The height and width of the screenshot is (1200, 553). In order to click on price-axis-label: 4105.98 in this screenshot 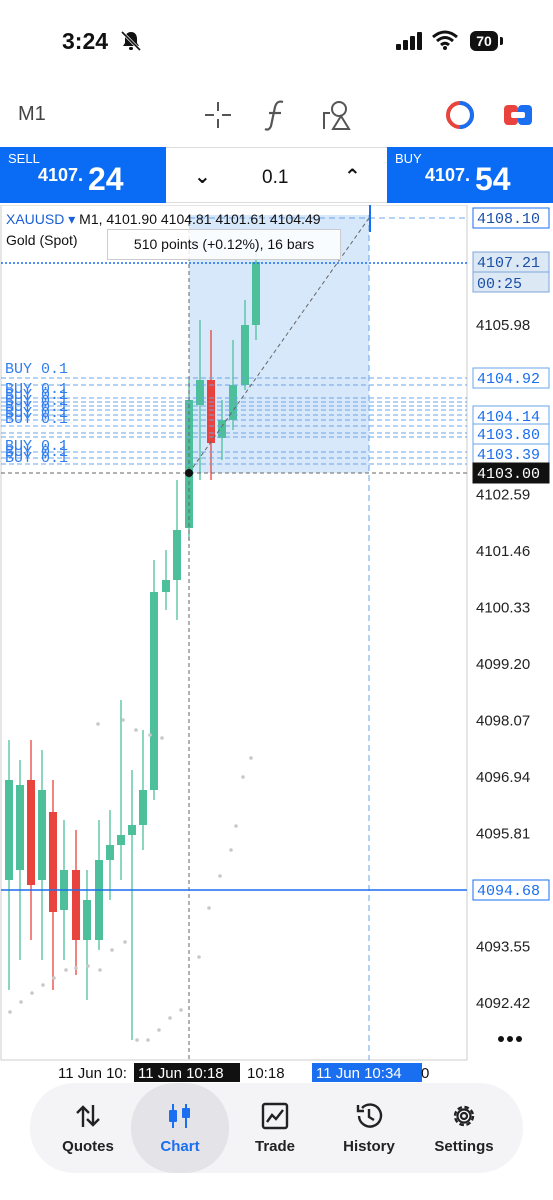, I will do `click(503, 325)`.